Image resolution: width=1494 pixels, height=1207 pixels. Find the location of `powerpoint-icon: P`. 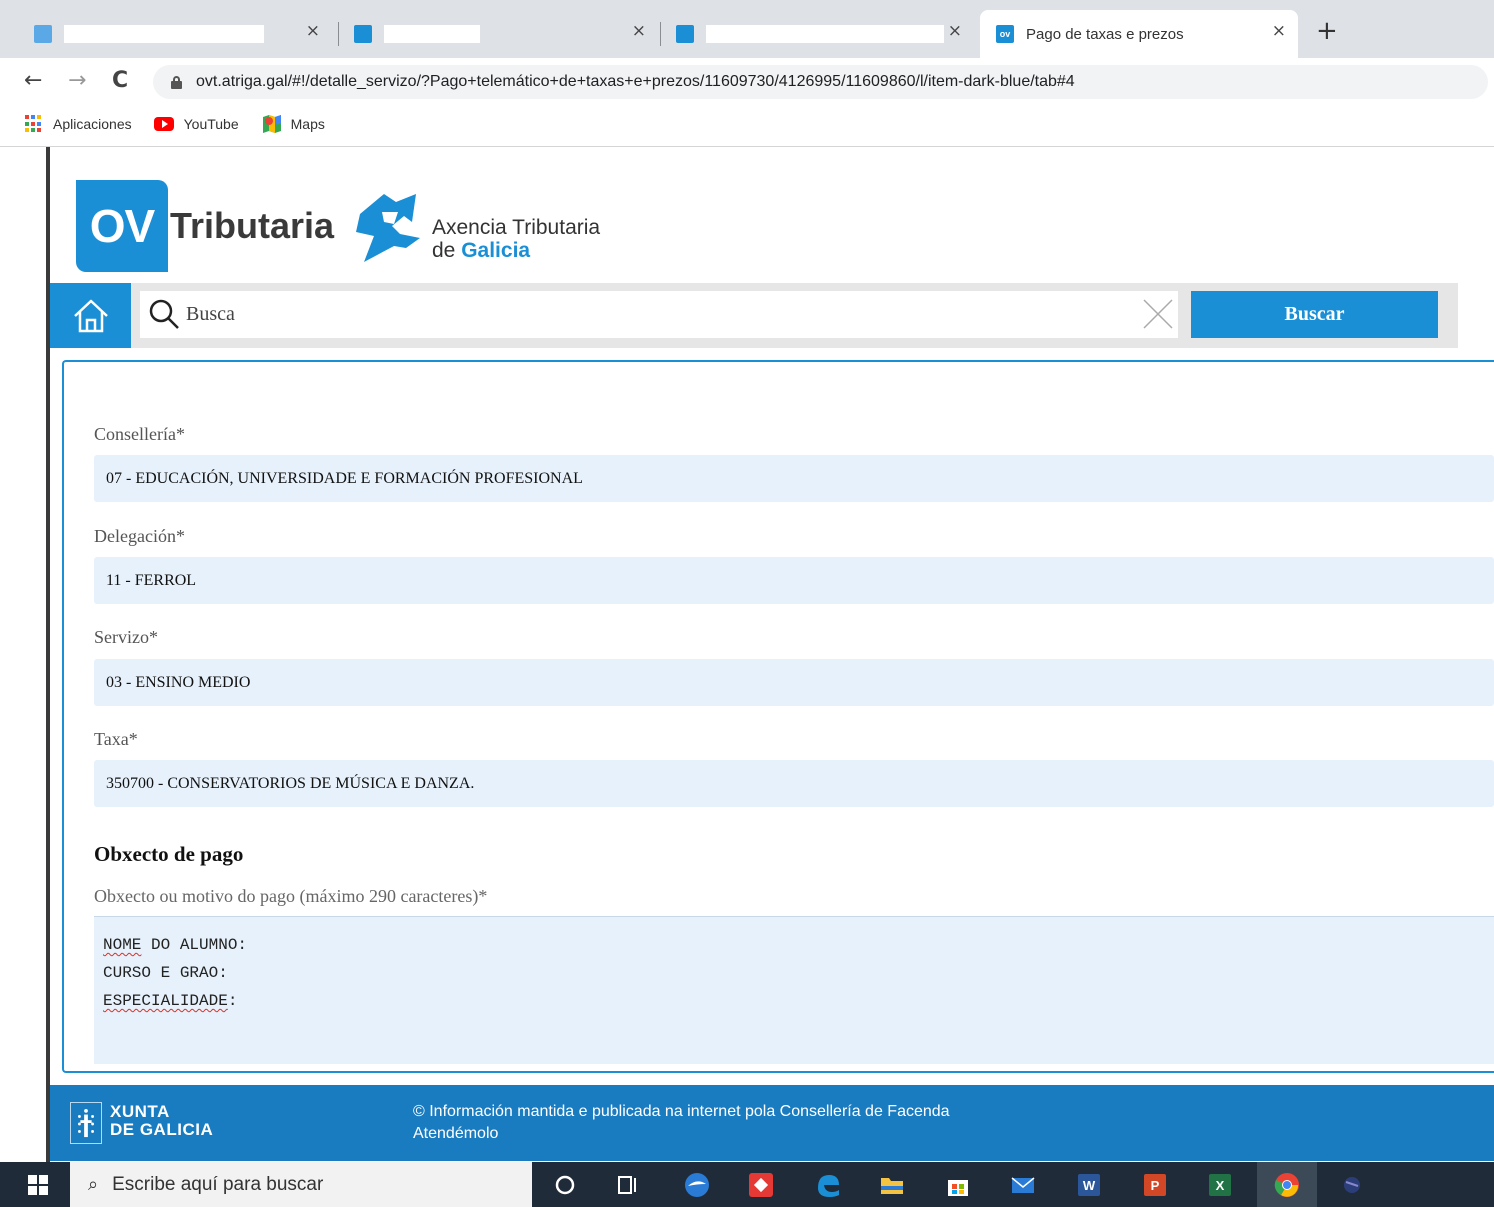

powerpoint-icon: P is located at coordinates (1155, 1185).